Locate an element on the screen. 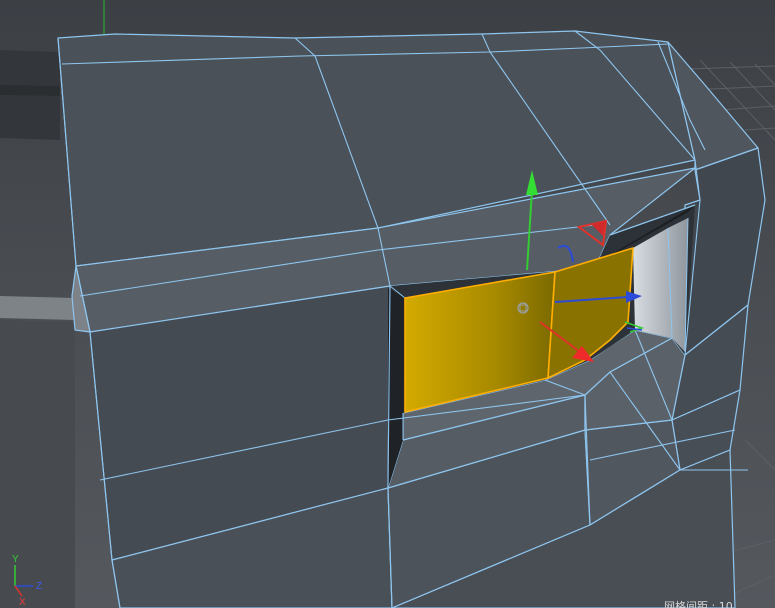 Image resolution: width=775 pixels, height=608 pixels. axis-label-y: Y is located at coordinates (15, 559).